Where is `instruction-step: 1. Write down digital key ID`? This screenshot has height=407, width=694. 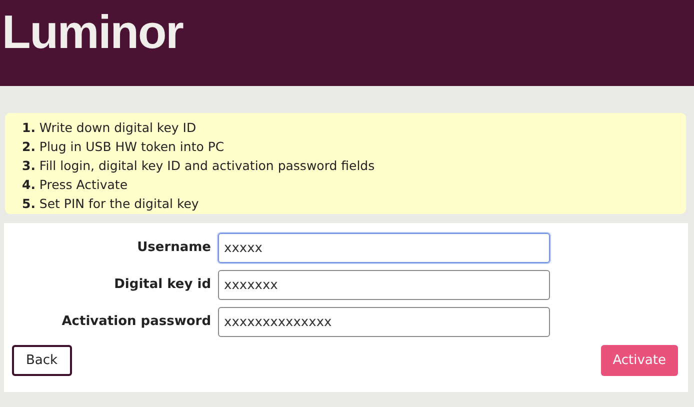 instruction-step: 1. Write down digital key ID is located at coordinates (354, 127).